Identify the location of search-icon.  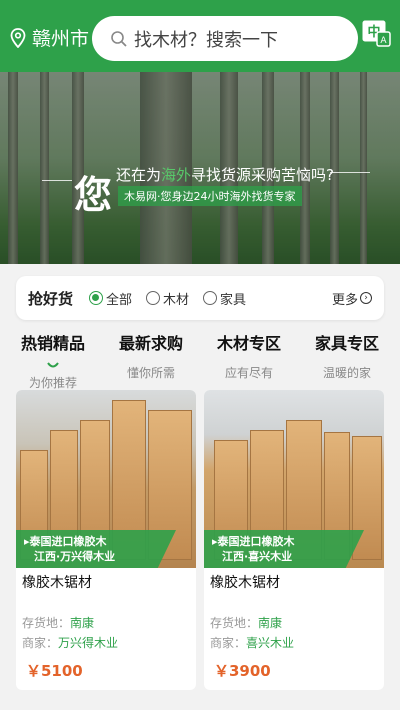
(119, 38).